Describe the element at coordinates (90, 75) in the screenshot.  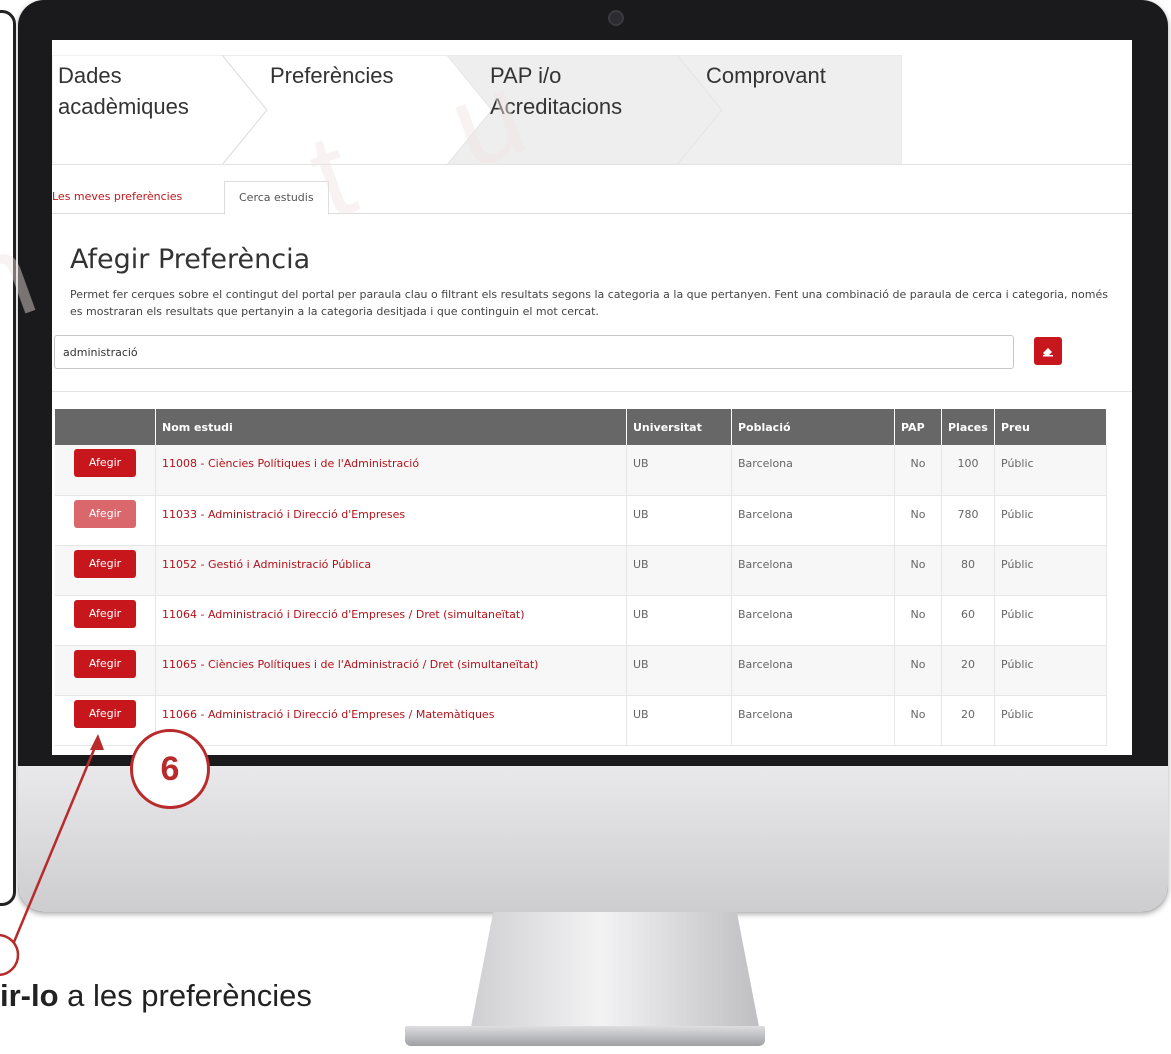
I see `step-label: Dades` at that location.